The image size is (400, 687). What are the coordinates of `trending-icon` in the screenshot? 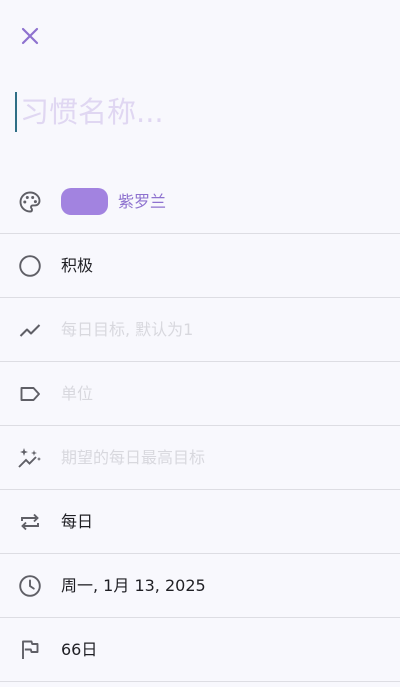 It's located at (30, 330).